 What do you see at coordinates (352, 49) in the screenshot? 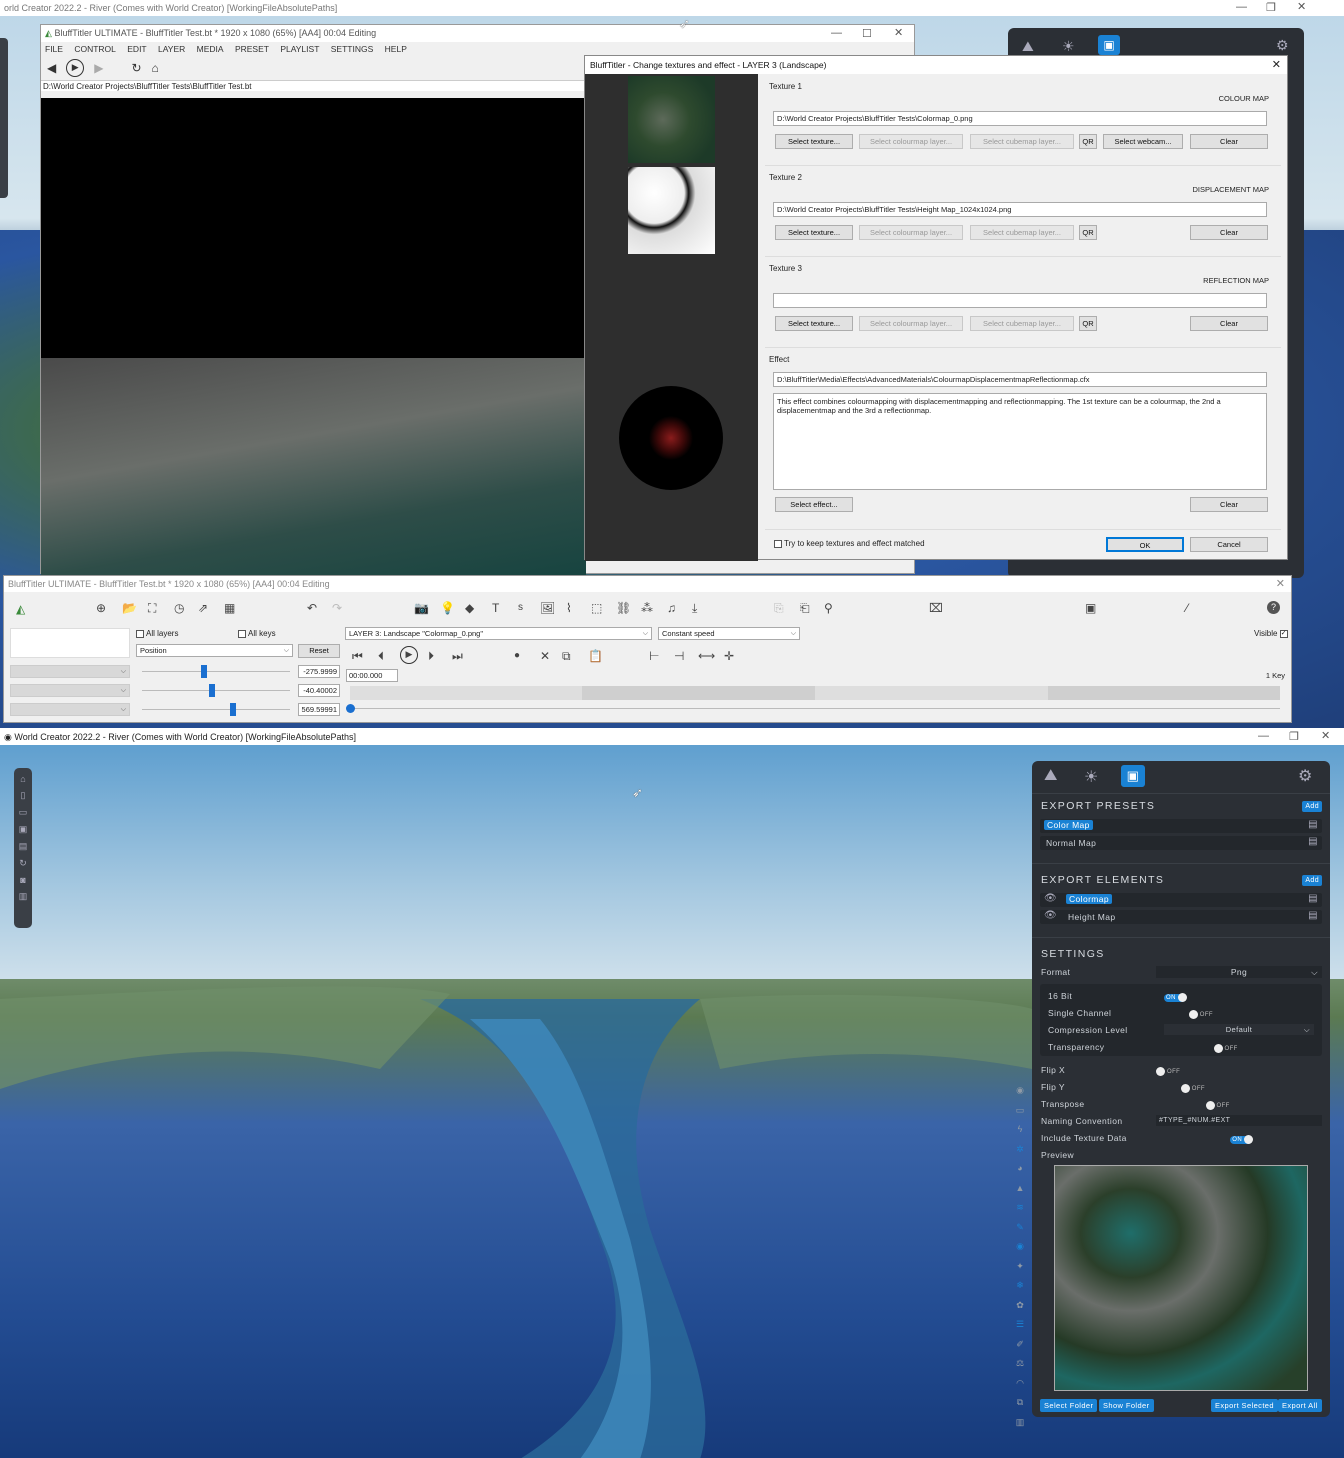
I see `menu-settings: SETTINGS` at bounding box center [352, 49].